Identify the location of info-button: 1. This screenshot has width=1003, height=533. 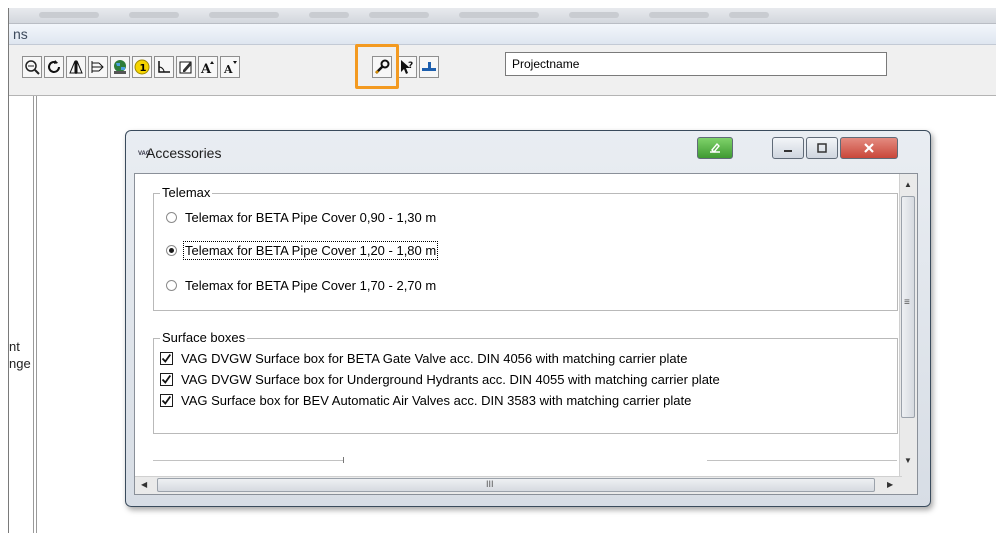
(142, 67).